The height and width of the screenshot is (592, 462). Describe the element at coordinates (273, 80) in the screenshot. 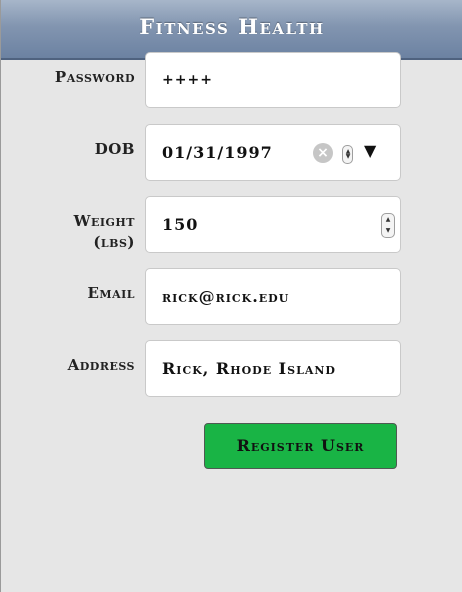

I see `password-field: ++++` at that location.